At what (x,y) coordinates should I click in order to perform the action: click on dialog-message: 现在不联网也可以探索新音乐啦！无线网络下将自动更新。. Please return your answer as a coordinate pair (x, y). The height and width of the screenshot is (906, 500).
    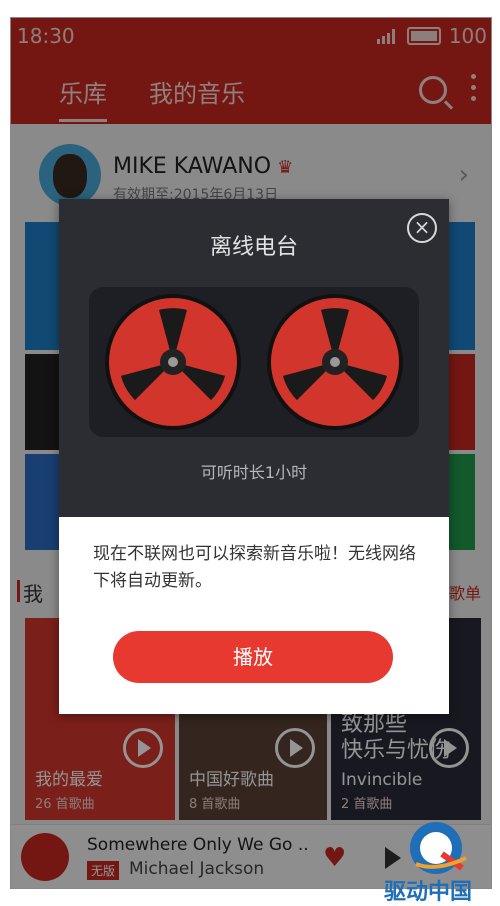
    Looking at the image, I should click on (254, 567).